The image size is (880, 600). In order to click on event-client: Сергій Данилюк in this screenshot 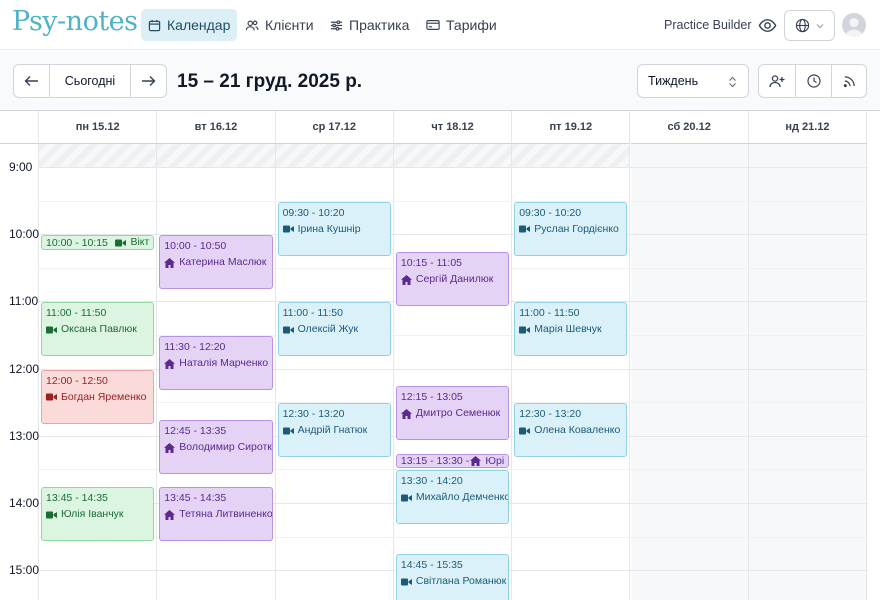, I will do `click(452, 279)`.